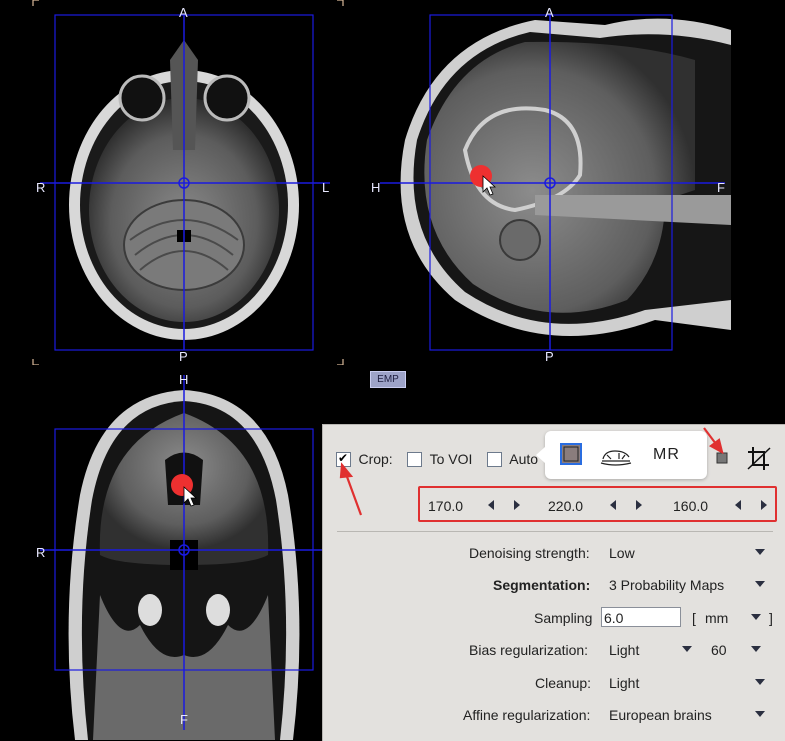  Describe the element at coordinates (549, 12) in the screenshot. I see `sagittal-label-top: A` at that location.